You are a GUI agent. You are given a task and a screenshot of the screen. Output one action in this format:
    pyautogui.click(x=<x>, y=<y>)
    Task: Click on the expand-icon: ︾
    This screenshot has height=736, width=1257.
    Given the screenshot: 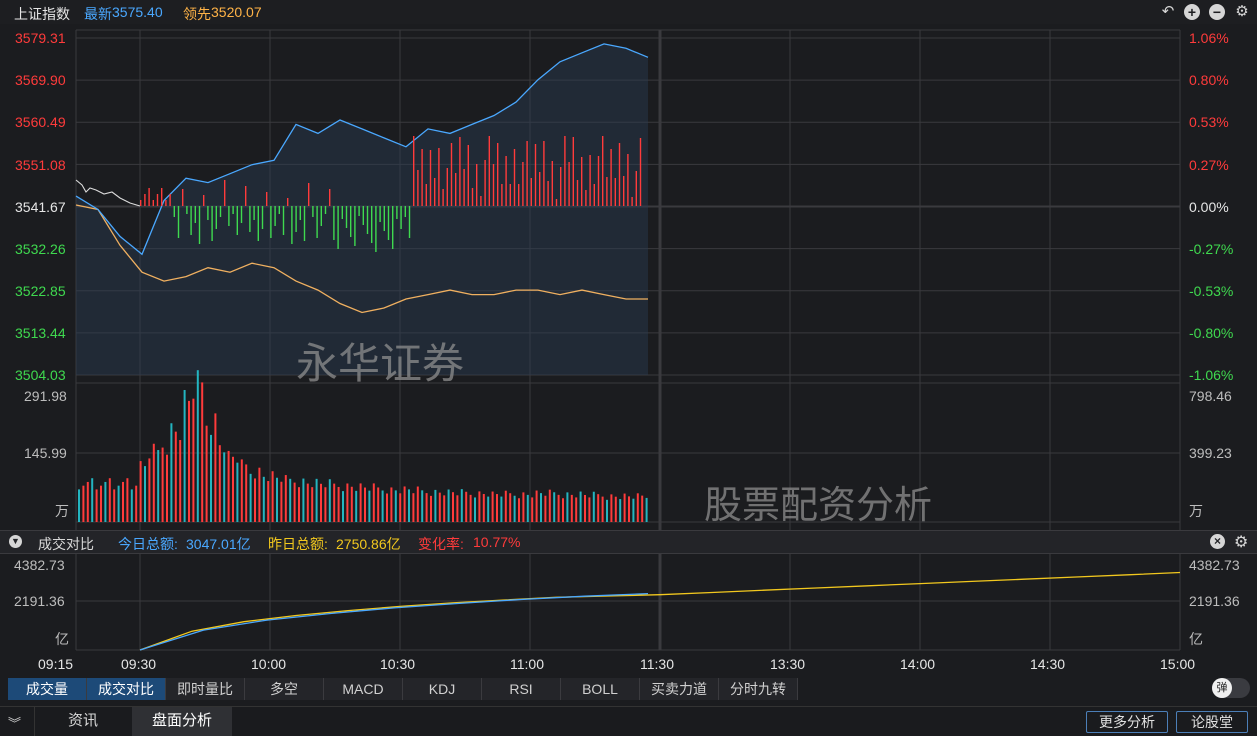 What is the action you would take?
    pyautogui.click(x=14, y=722)
    